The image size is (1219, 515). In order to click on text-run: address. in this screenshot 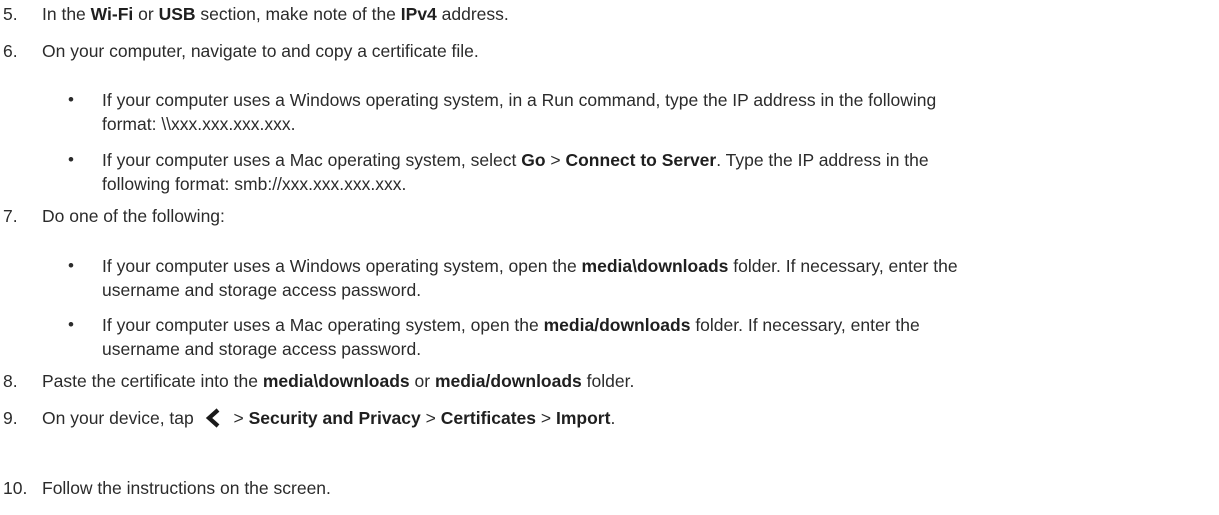, I will do `click(472, 14)`.